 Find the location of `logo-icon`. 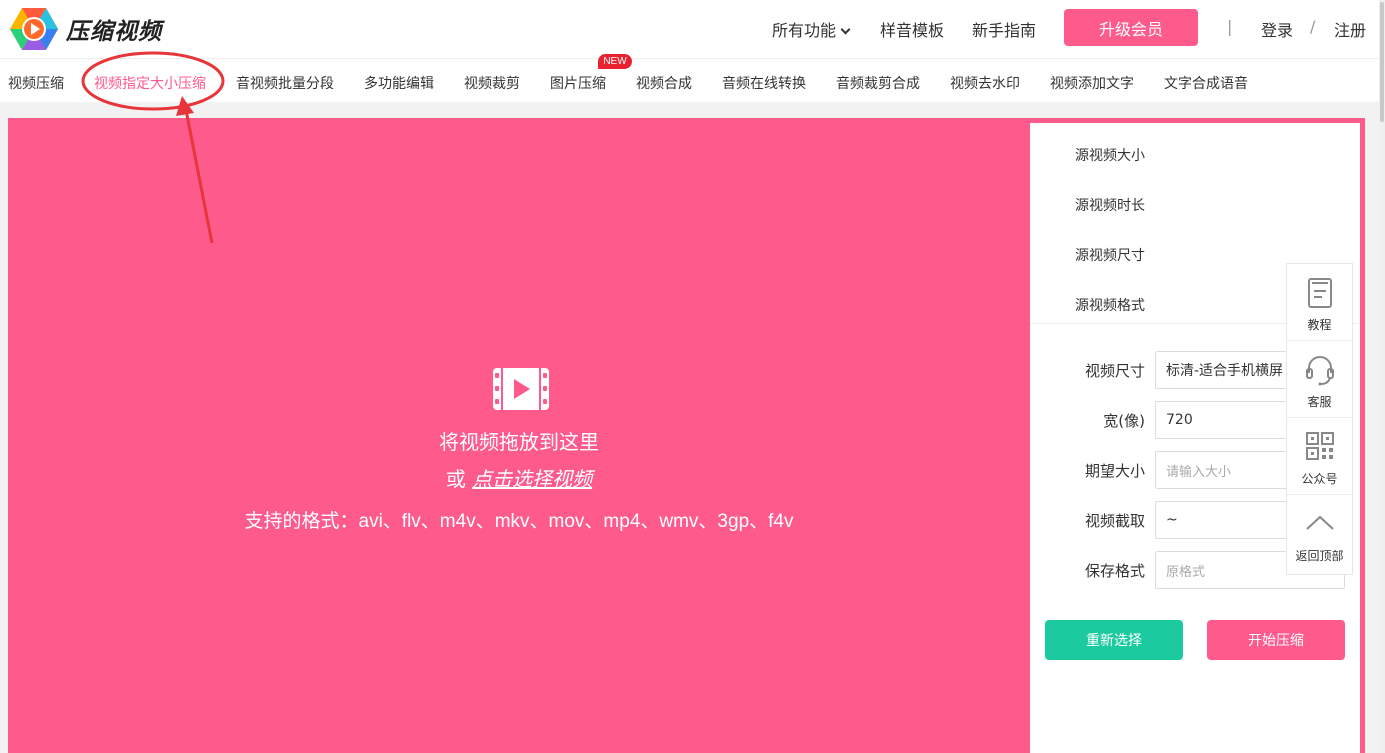

logo-icon is located at coordinates (34, 29).